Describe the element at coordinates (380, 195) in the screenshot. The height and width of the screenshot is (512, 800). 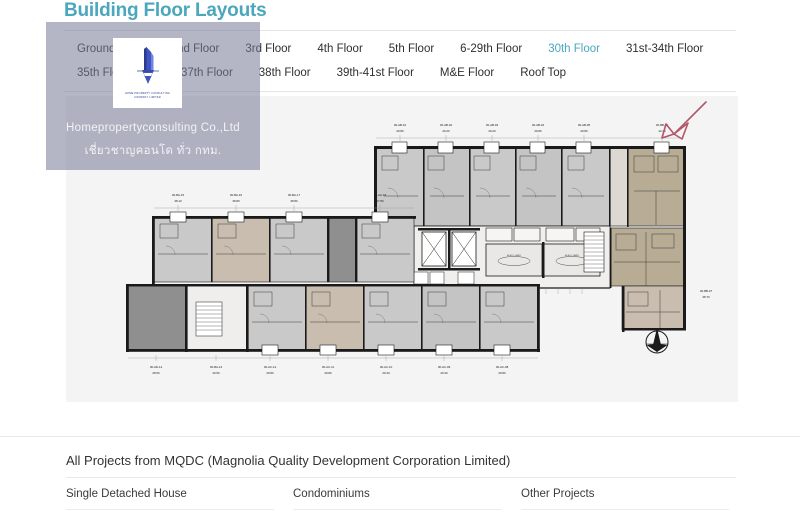
I see `unit-label: 30-AA-18` at that location.